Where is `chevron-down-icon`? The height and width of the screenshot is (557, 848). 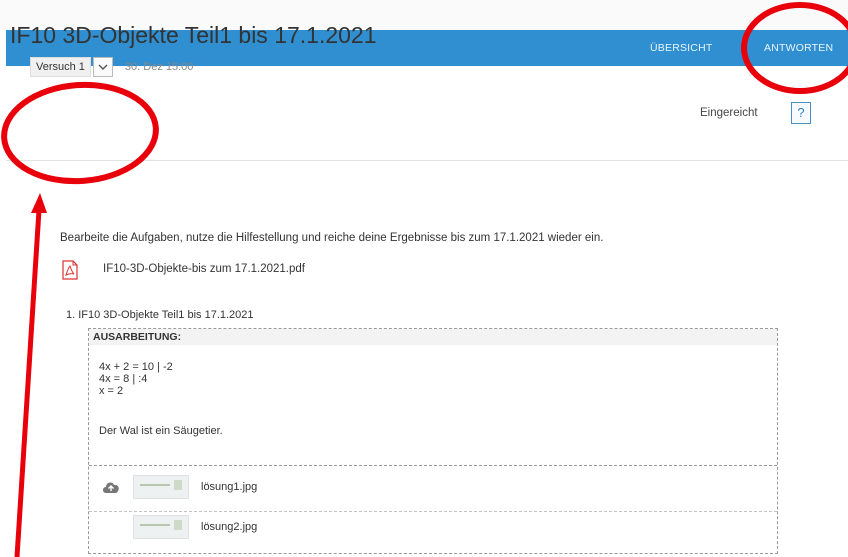 chevron-down-icon is located at coordinates (103, 67).